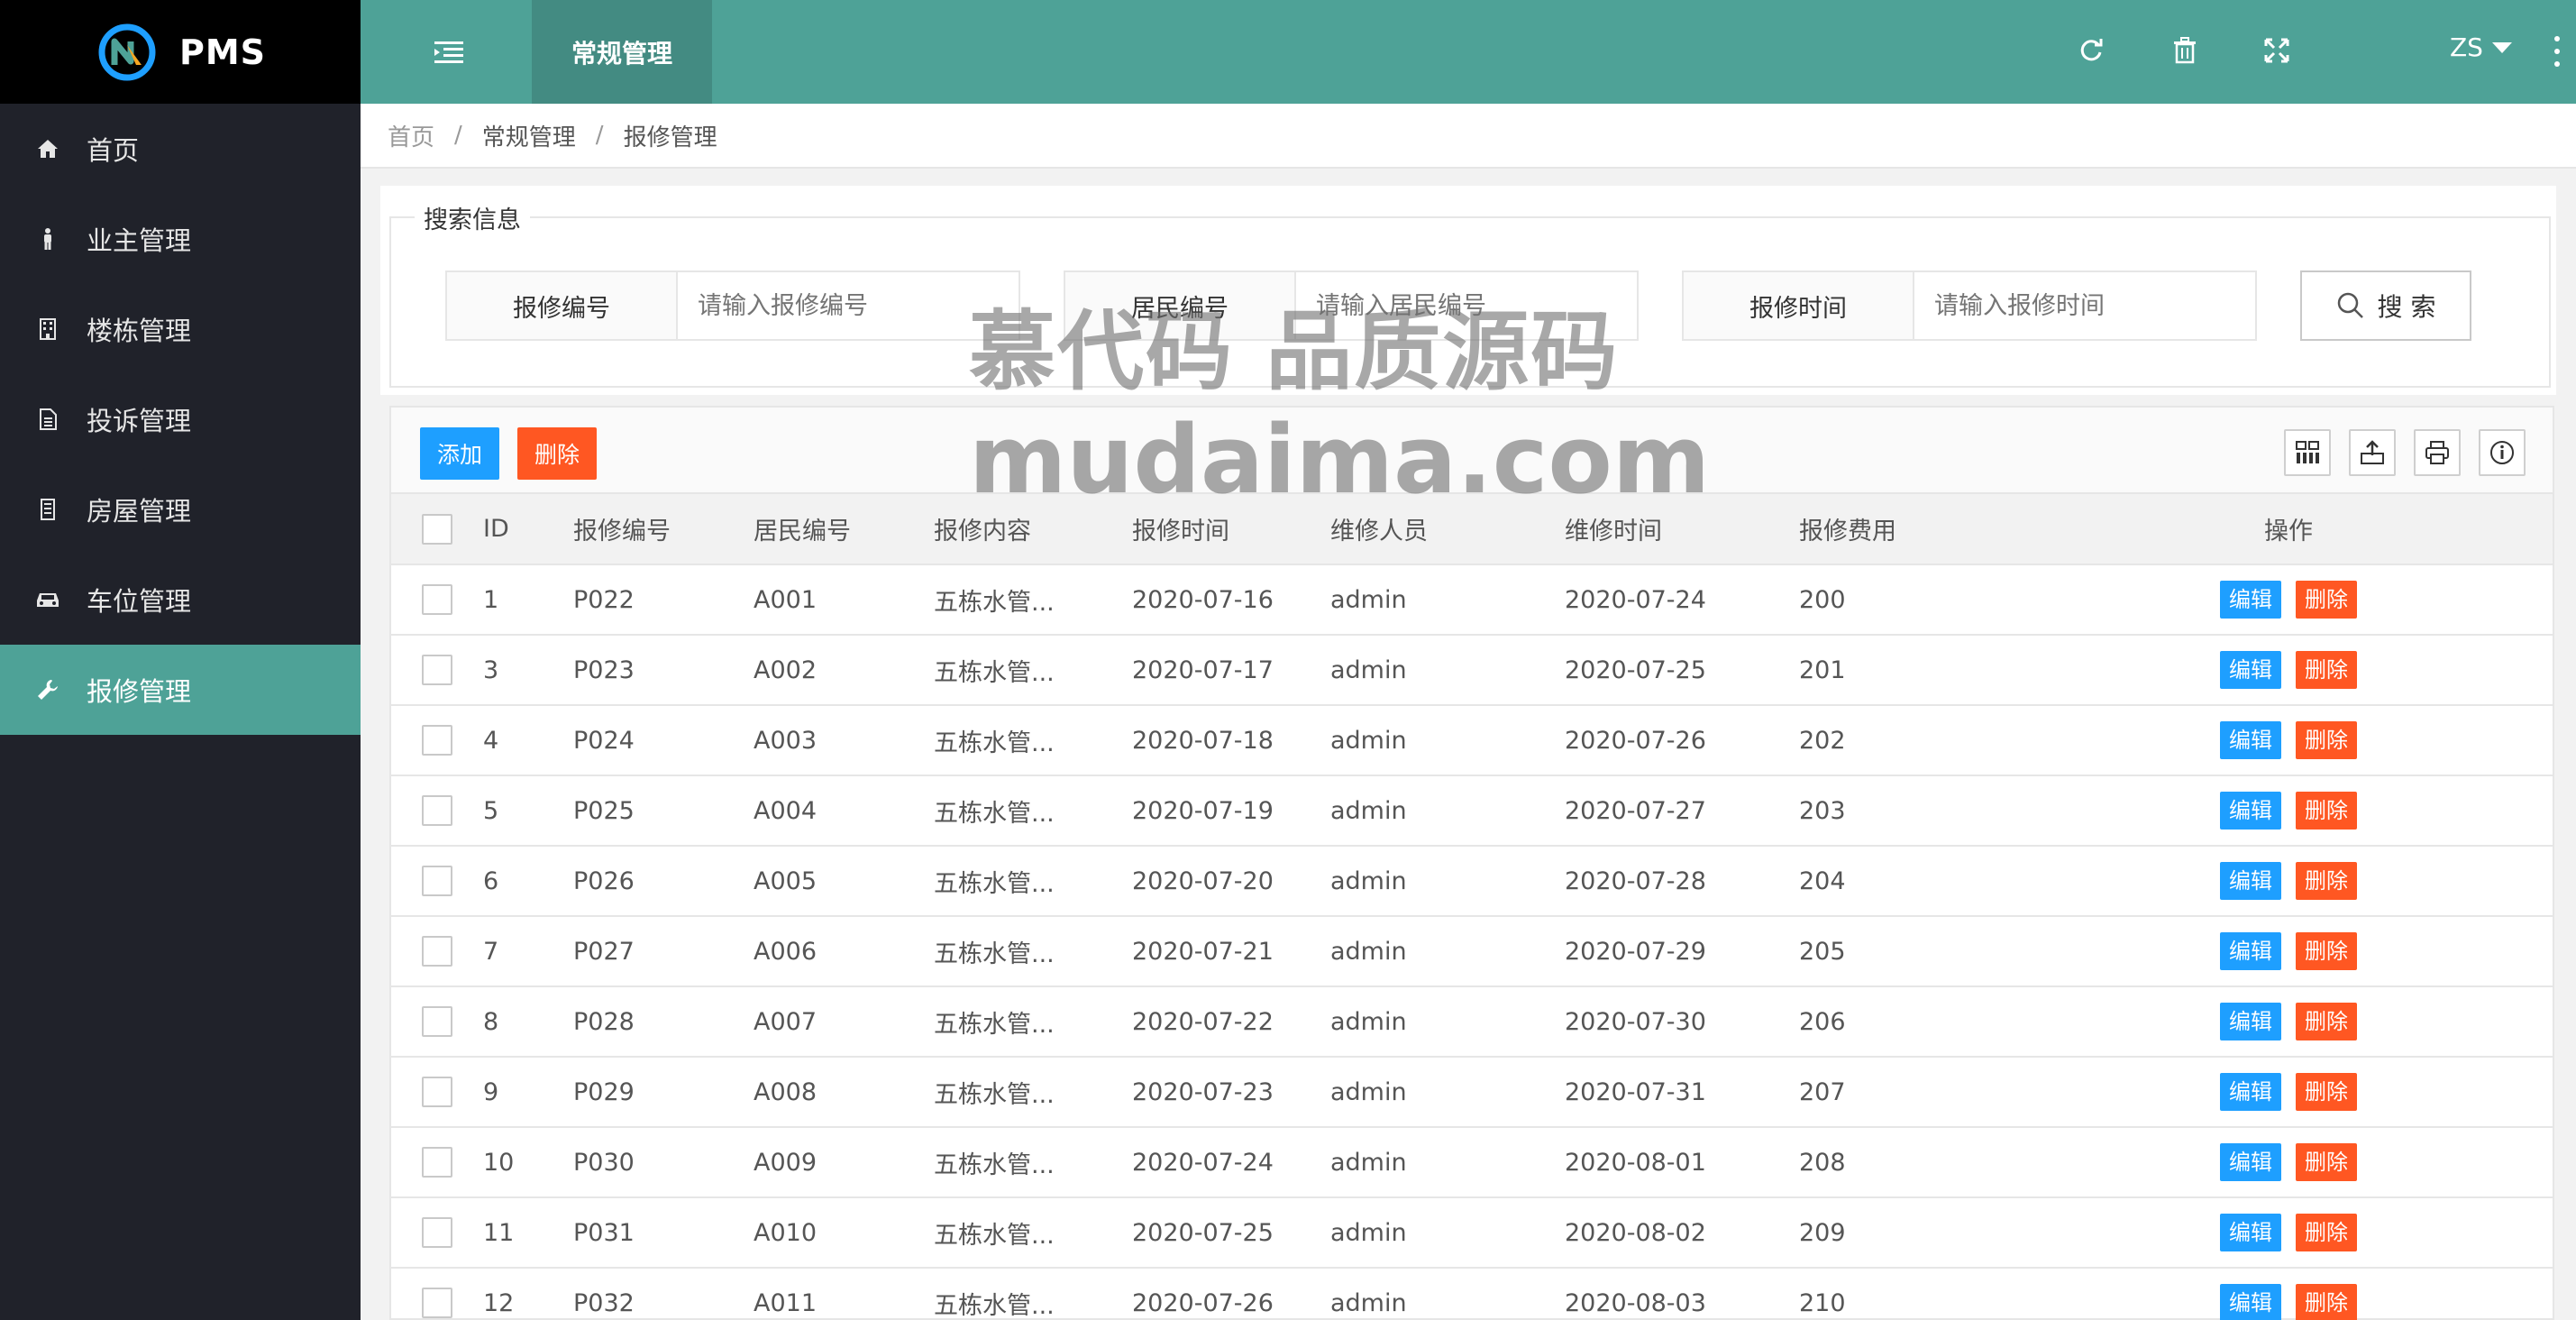  What do you see at coordinates (529, 135) in the screenshot?
I see `breadcrumb-section: 常规管理` at bounding box center [529, 135].